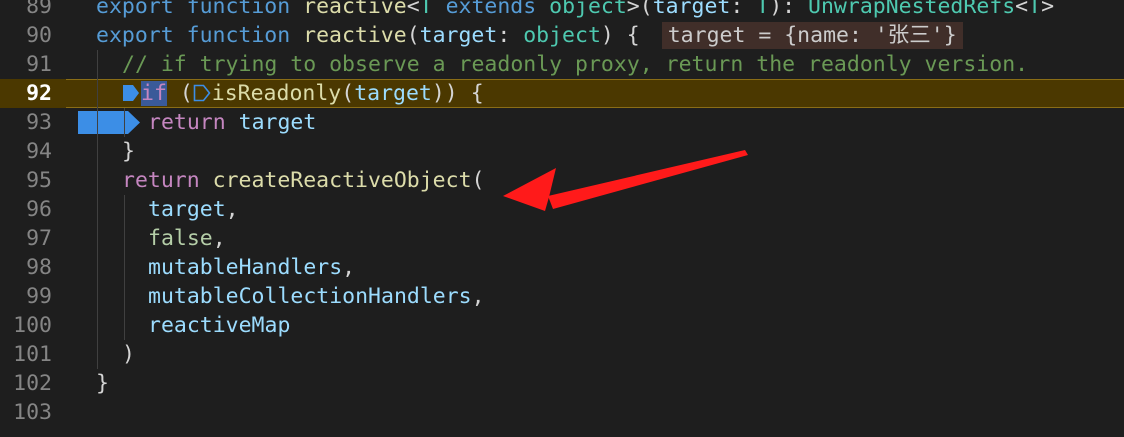  I want to click on line-code: ), so click(128, 354).